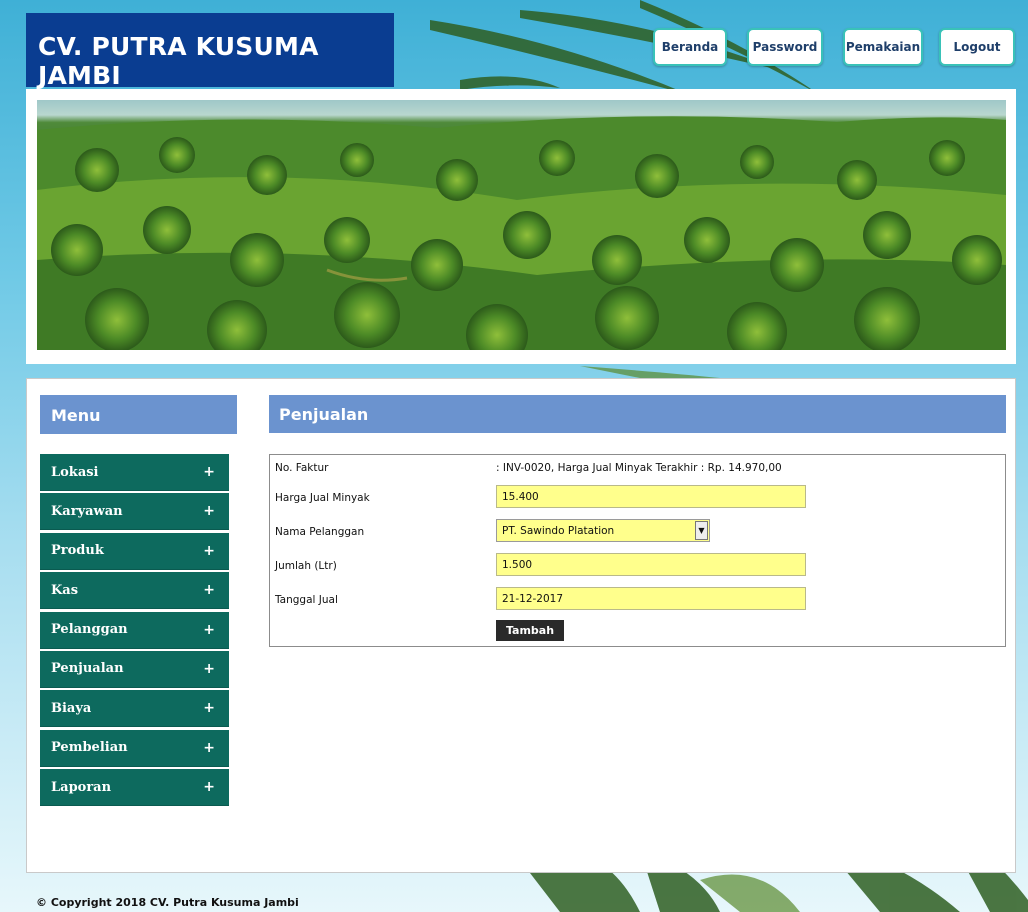 Image resolution: width=1028 pixels, height=912 pixels. What do you see at coordinates (89, 630) in the screenshot?
I see `sidebar-item-label: Pelanggan` at bounding box center [89, 630].